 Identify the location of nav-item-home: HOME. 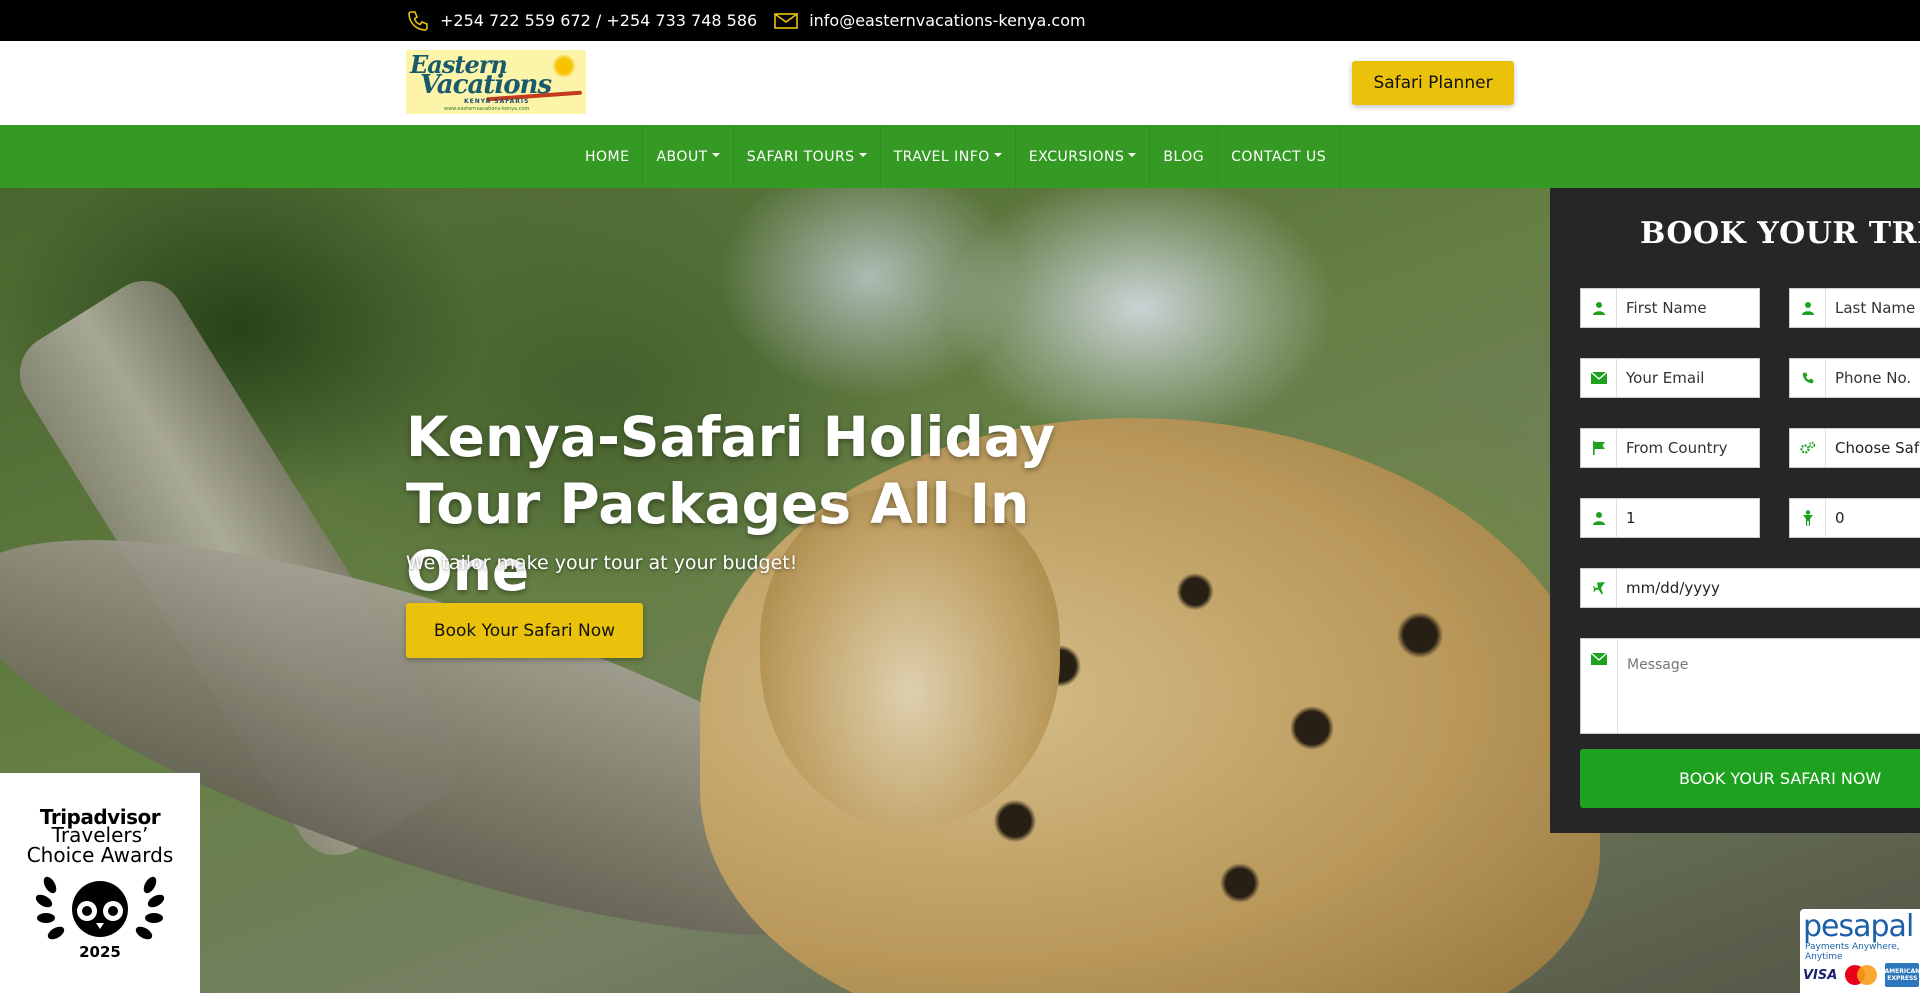
(608, 156).